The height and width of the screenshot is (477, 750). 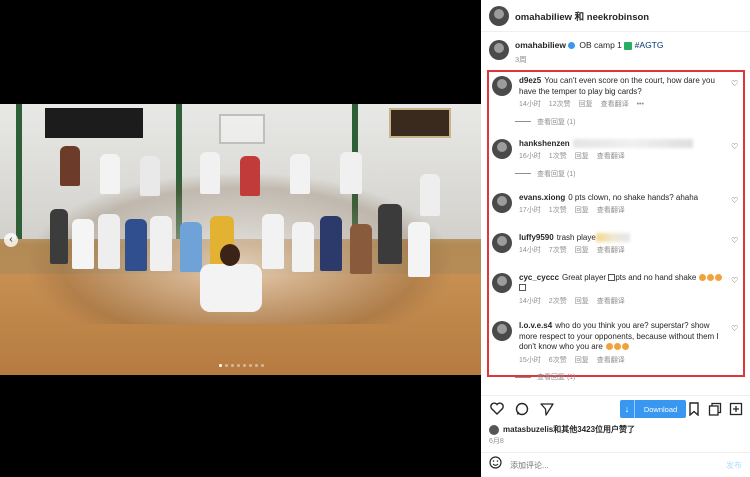 What do you see at coordinates (544, 143) in the screenshot?
I see `comment-username: hankshenzen` at bounding box center [544, 143].